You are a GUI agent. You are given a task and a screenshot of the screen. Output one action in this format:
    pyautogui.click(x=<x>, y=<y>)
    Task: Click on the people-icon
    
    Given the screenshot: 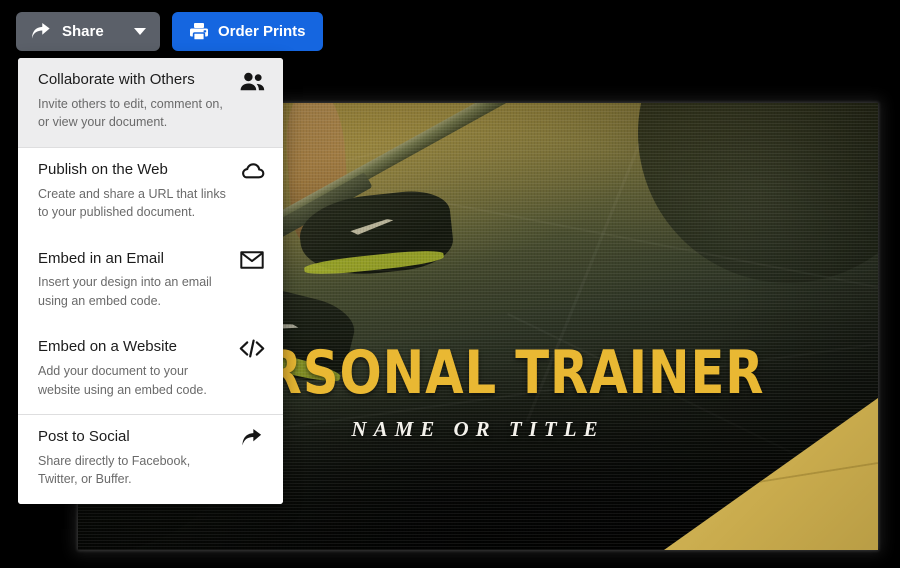 What is the action you would take?
    pyautogui.click(x=252, y=81)
    